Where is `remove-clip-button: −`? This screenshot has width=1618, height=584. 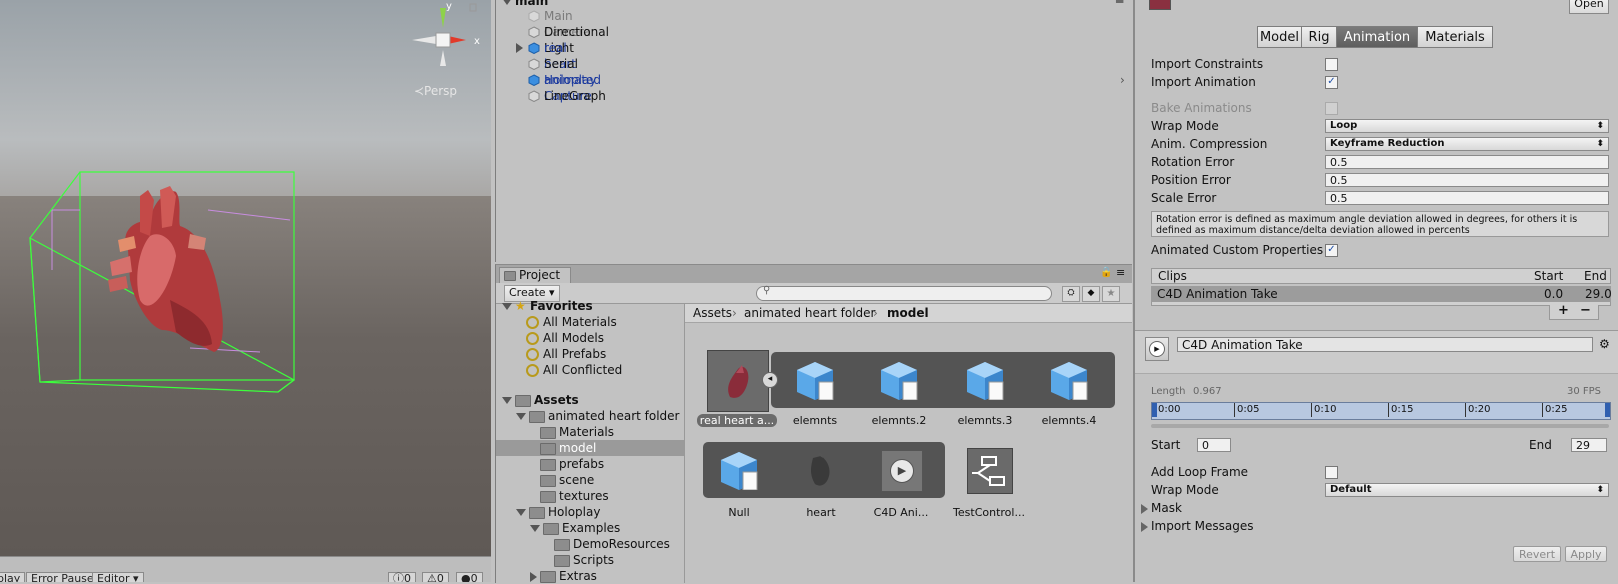 remove-clip-button: − is located at coordinates (1585, 310).